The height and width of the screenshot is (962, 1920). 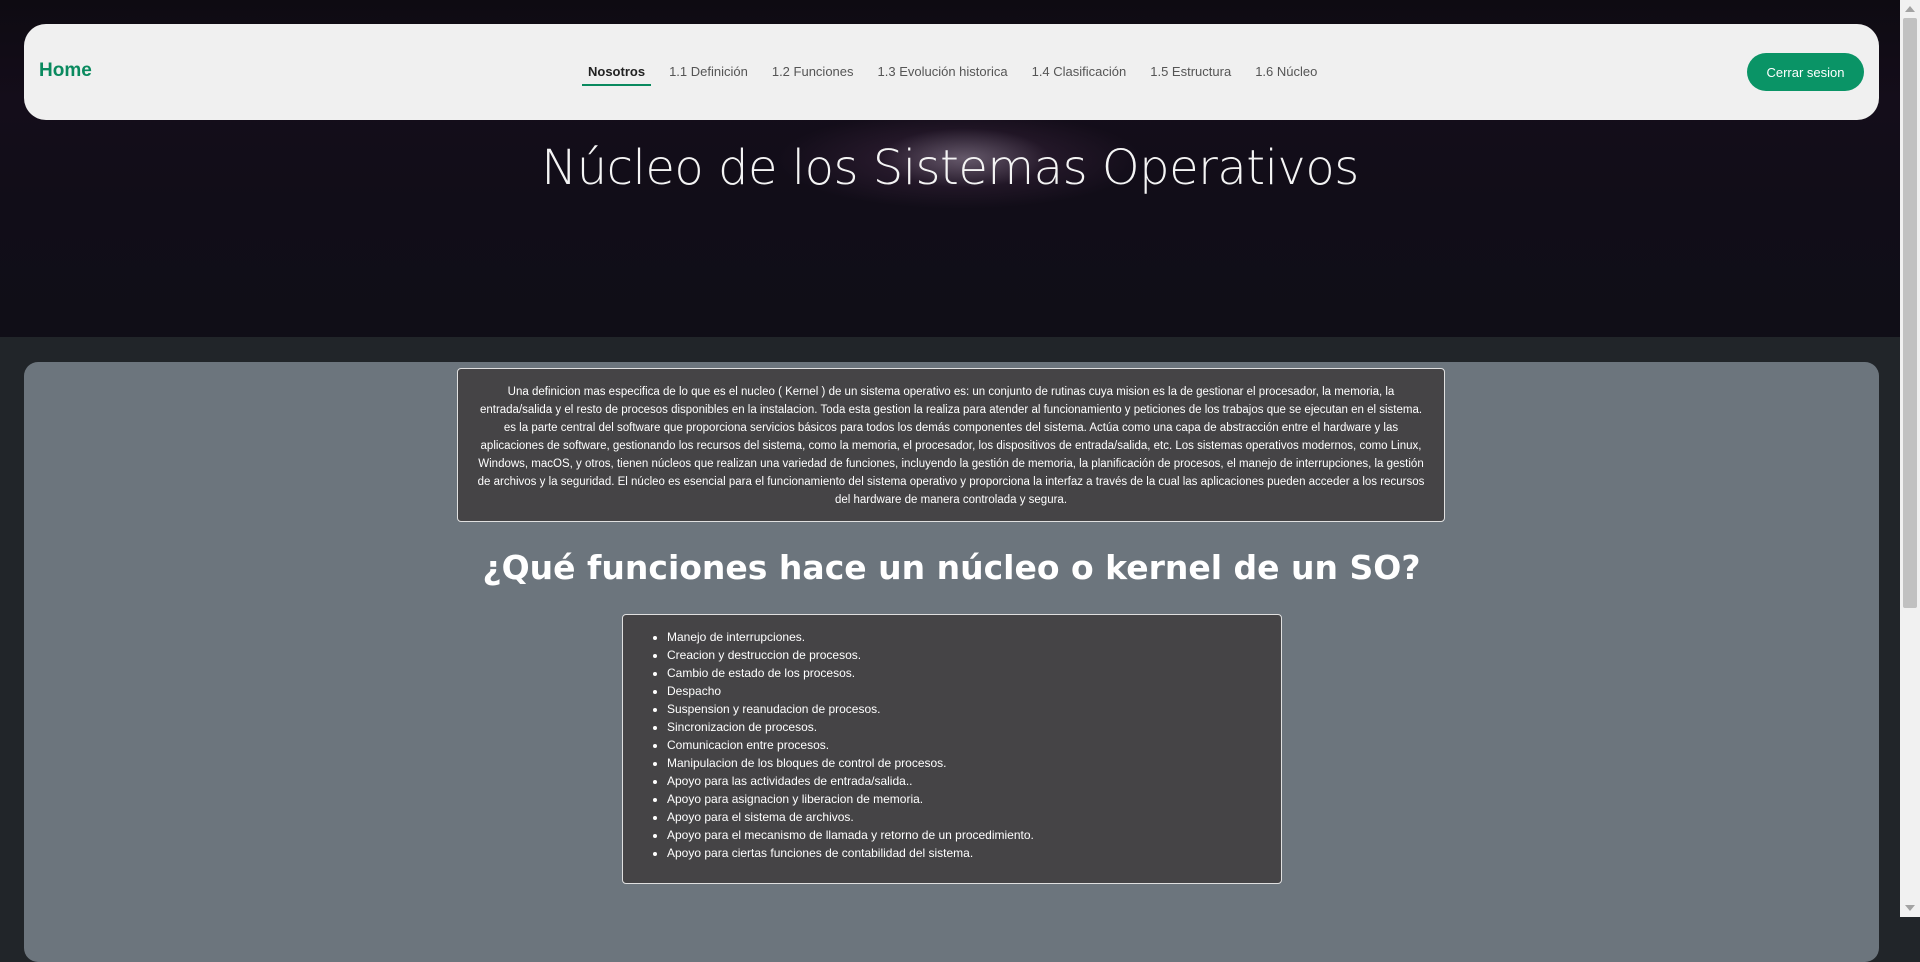 What do you see at coordinates (966, 727) in the screenshot?
I see `list-item: Sincronizacion de procesos.` at bounding box center [966, 727].